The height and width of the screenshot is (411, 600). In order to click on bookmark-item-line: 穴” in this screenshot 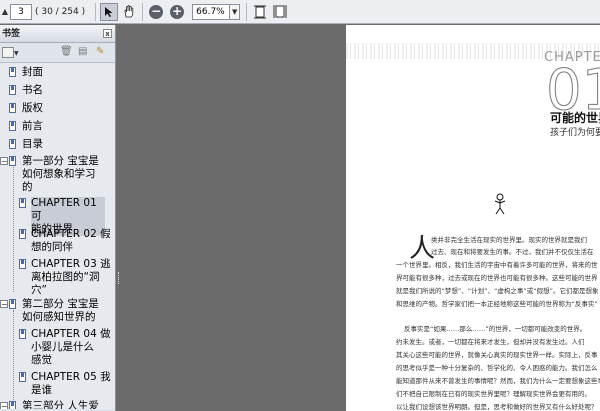, I will do `click(39, 290)`.